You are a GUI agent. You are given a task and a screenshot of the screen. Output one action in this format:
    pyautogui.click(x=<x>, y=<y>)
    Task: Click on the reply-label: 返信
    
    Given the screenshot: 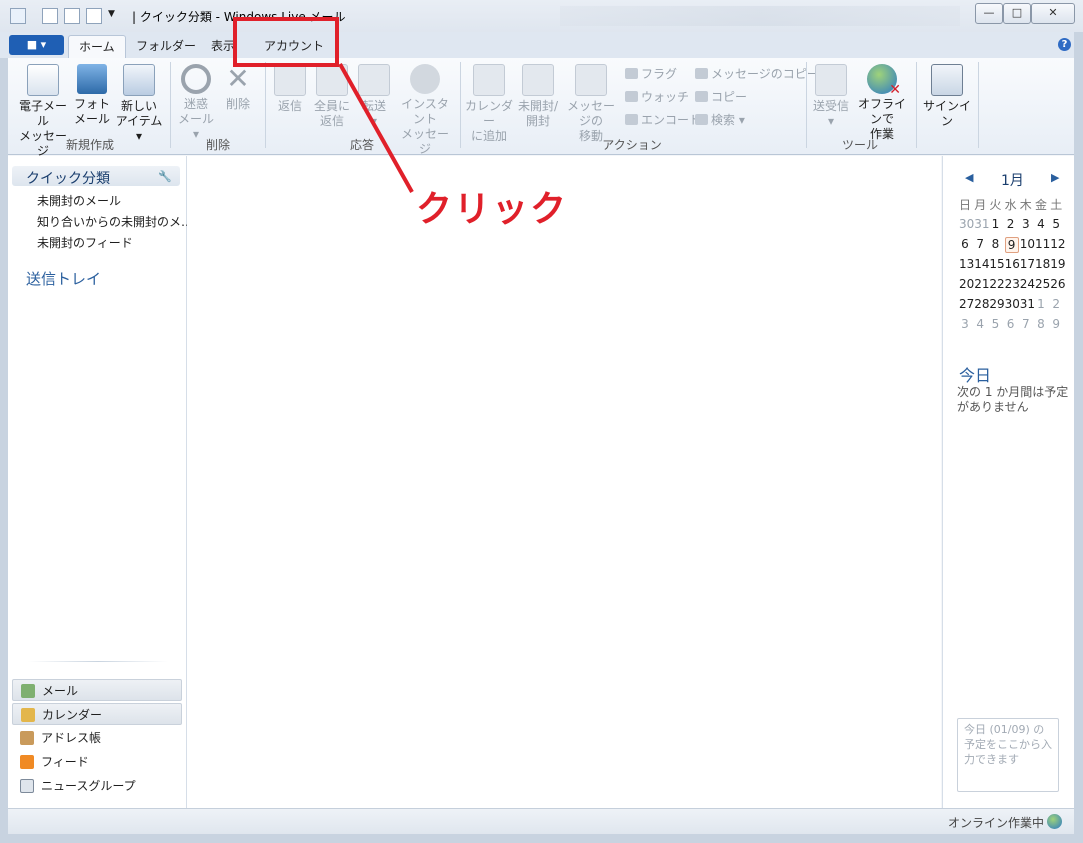 What is the action you would take?
    pyautogui.click(x=289, y=106)
    